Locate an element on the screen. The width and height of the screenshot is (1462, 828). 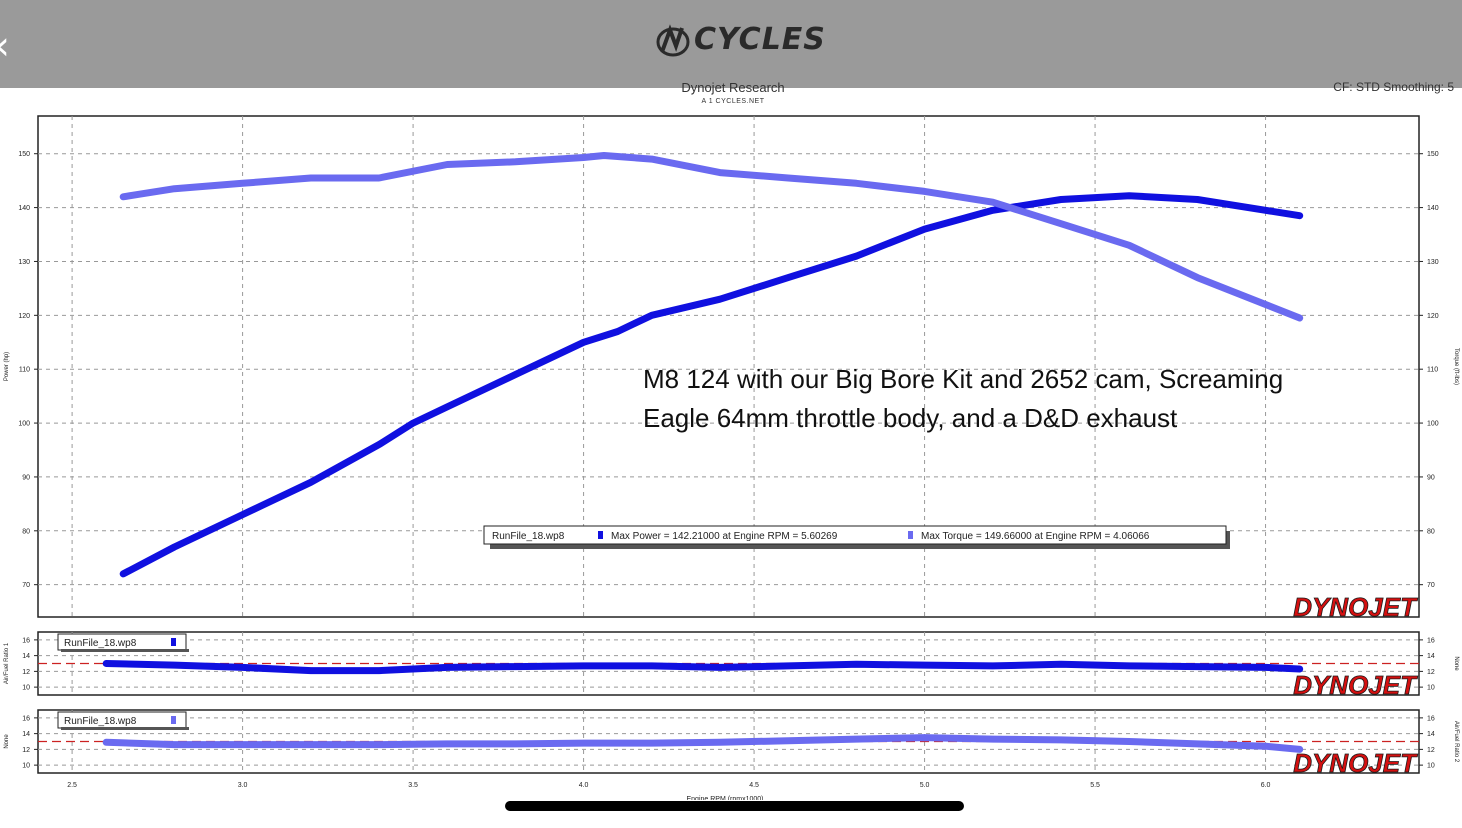
y-tick-label-left: 100 is located at coordinates (24, 424).